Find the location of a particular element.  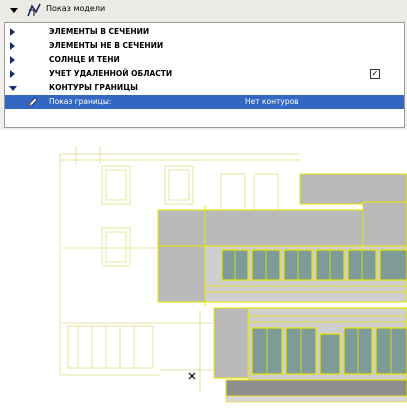

panel-header: Показ модели is located at coordinates (203, 11).